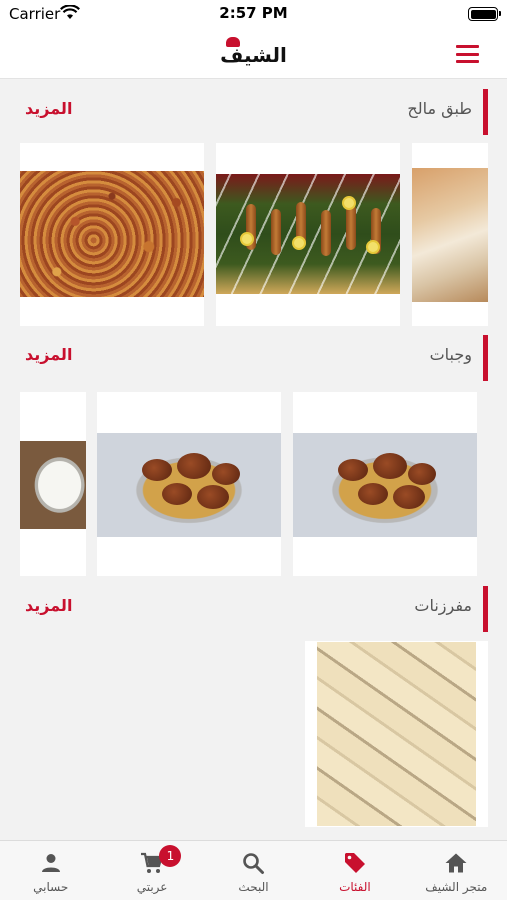  I want to click on tab-label: عربتي, so click(152, 887).